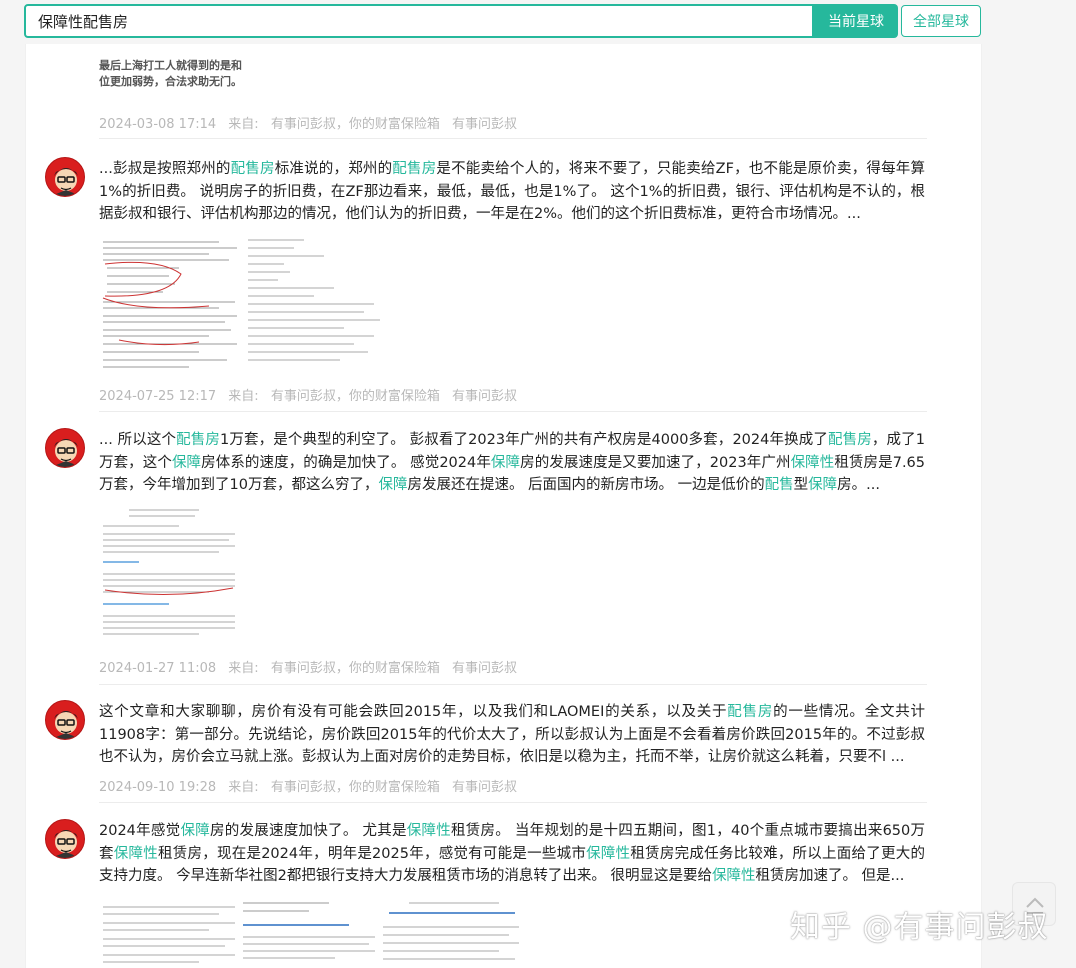 The image size is (1076, 968). What do you see at coordinates (801, 485) in the screenshot?
I see `text-segment: 型` at bounding box center [801, 485].